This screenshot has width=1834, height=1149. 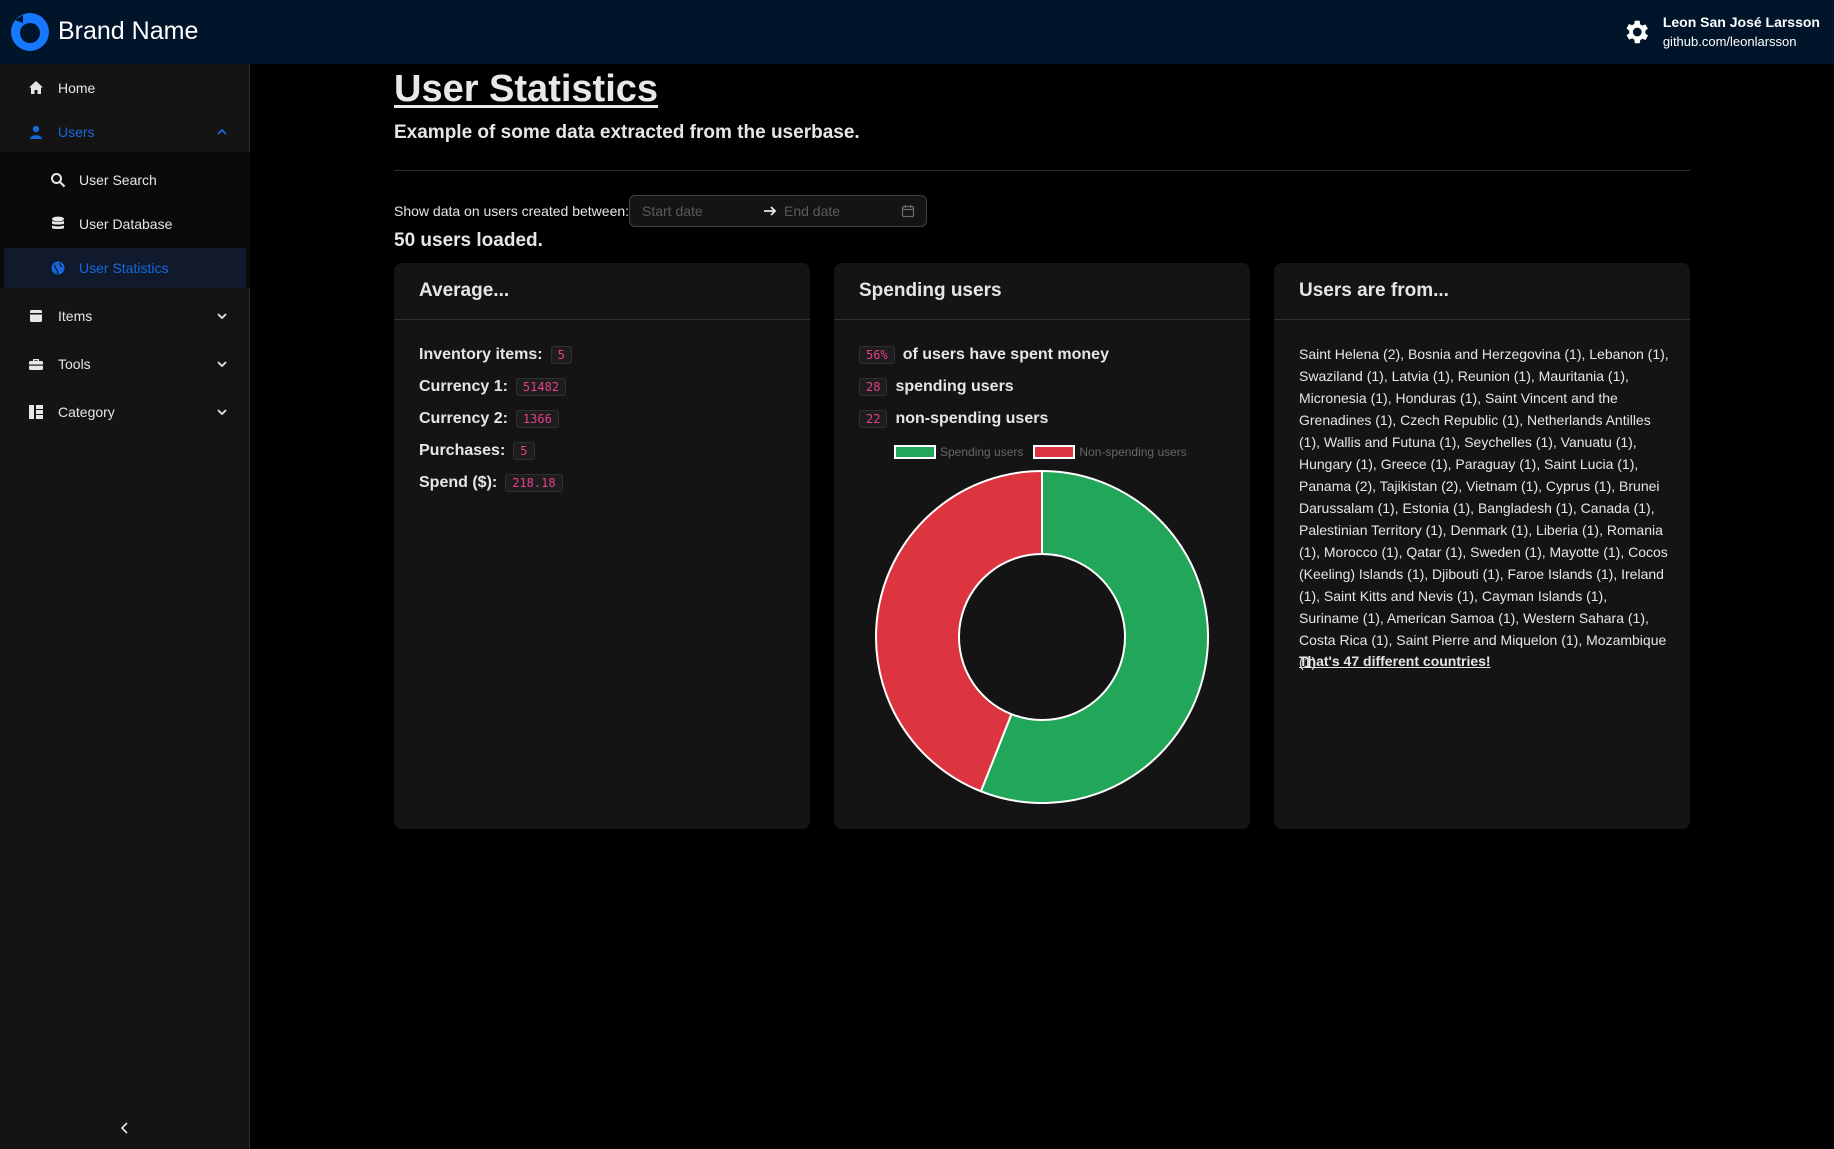 I want to click on average-row: Purchases: 5, so click(x=477, y=451).